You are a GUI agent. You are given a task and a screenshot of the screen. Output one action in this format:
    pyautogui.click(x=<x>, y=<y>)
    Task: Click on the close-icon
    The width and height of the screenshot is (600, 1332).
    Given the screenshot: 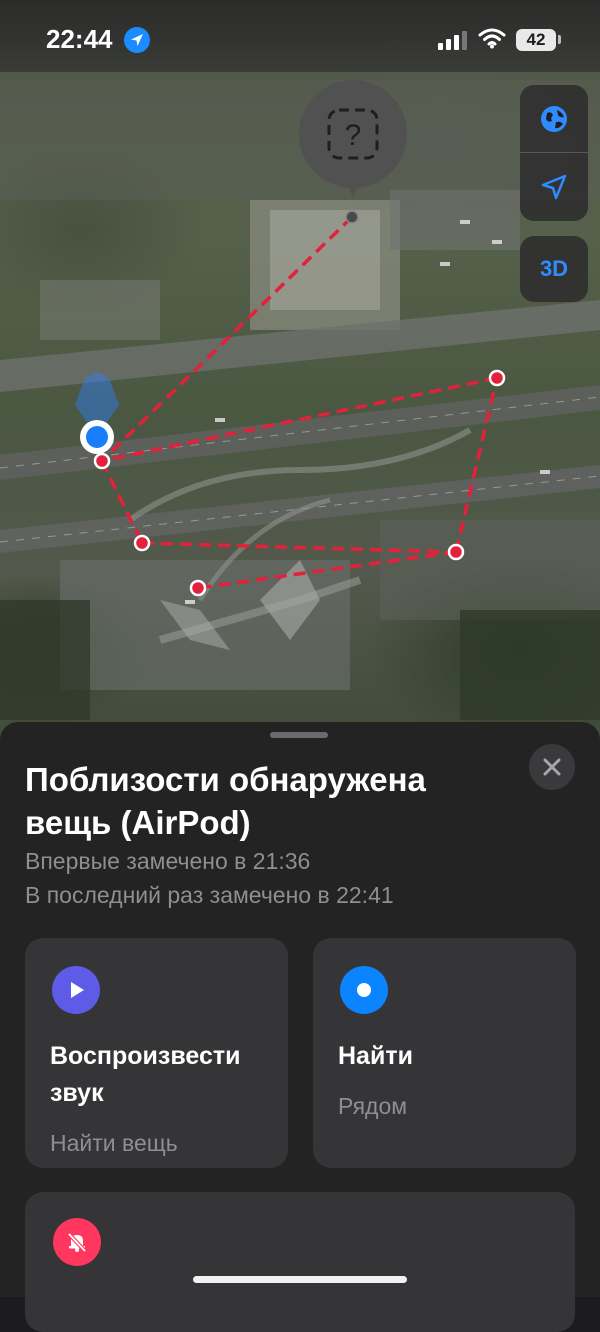 What is the action you would take?
    pyautogui.click(x=552, y=767)
    